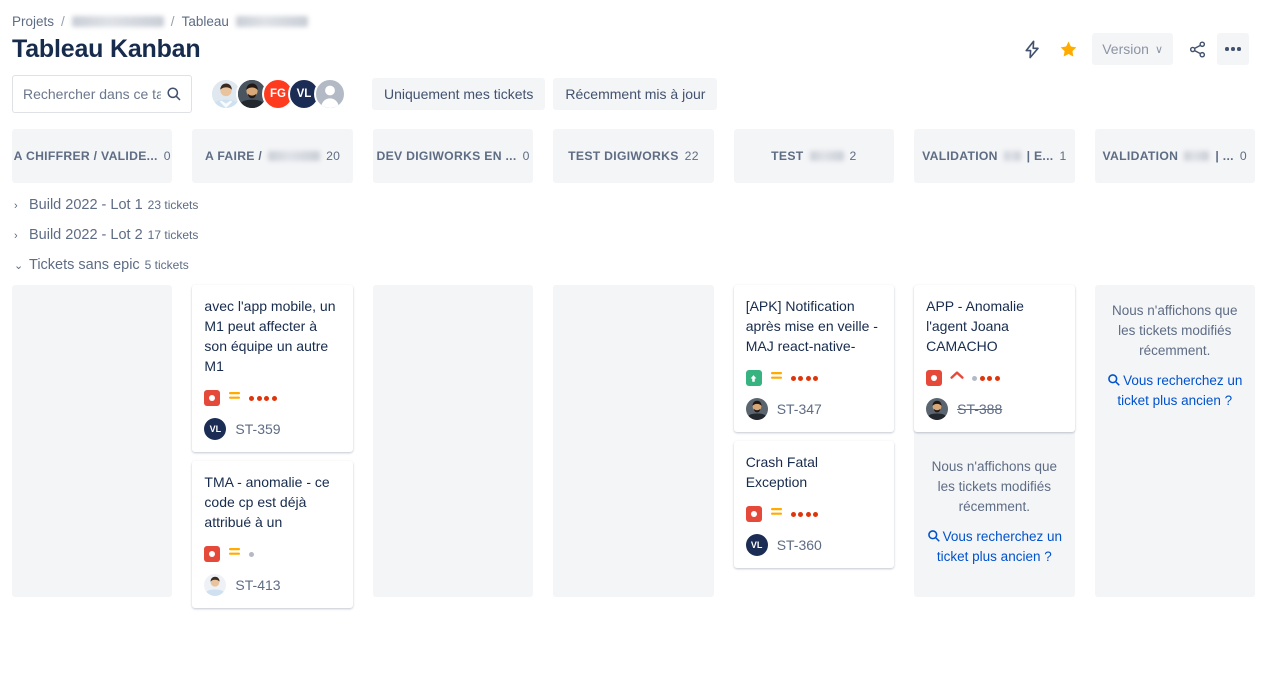  I want to click on column-header-a-chiffrer: A CHIFFRER / VALIDE... 0, so click(92, 156).